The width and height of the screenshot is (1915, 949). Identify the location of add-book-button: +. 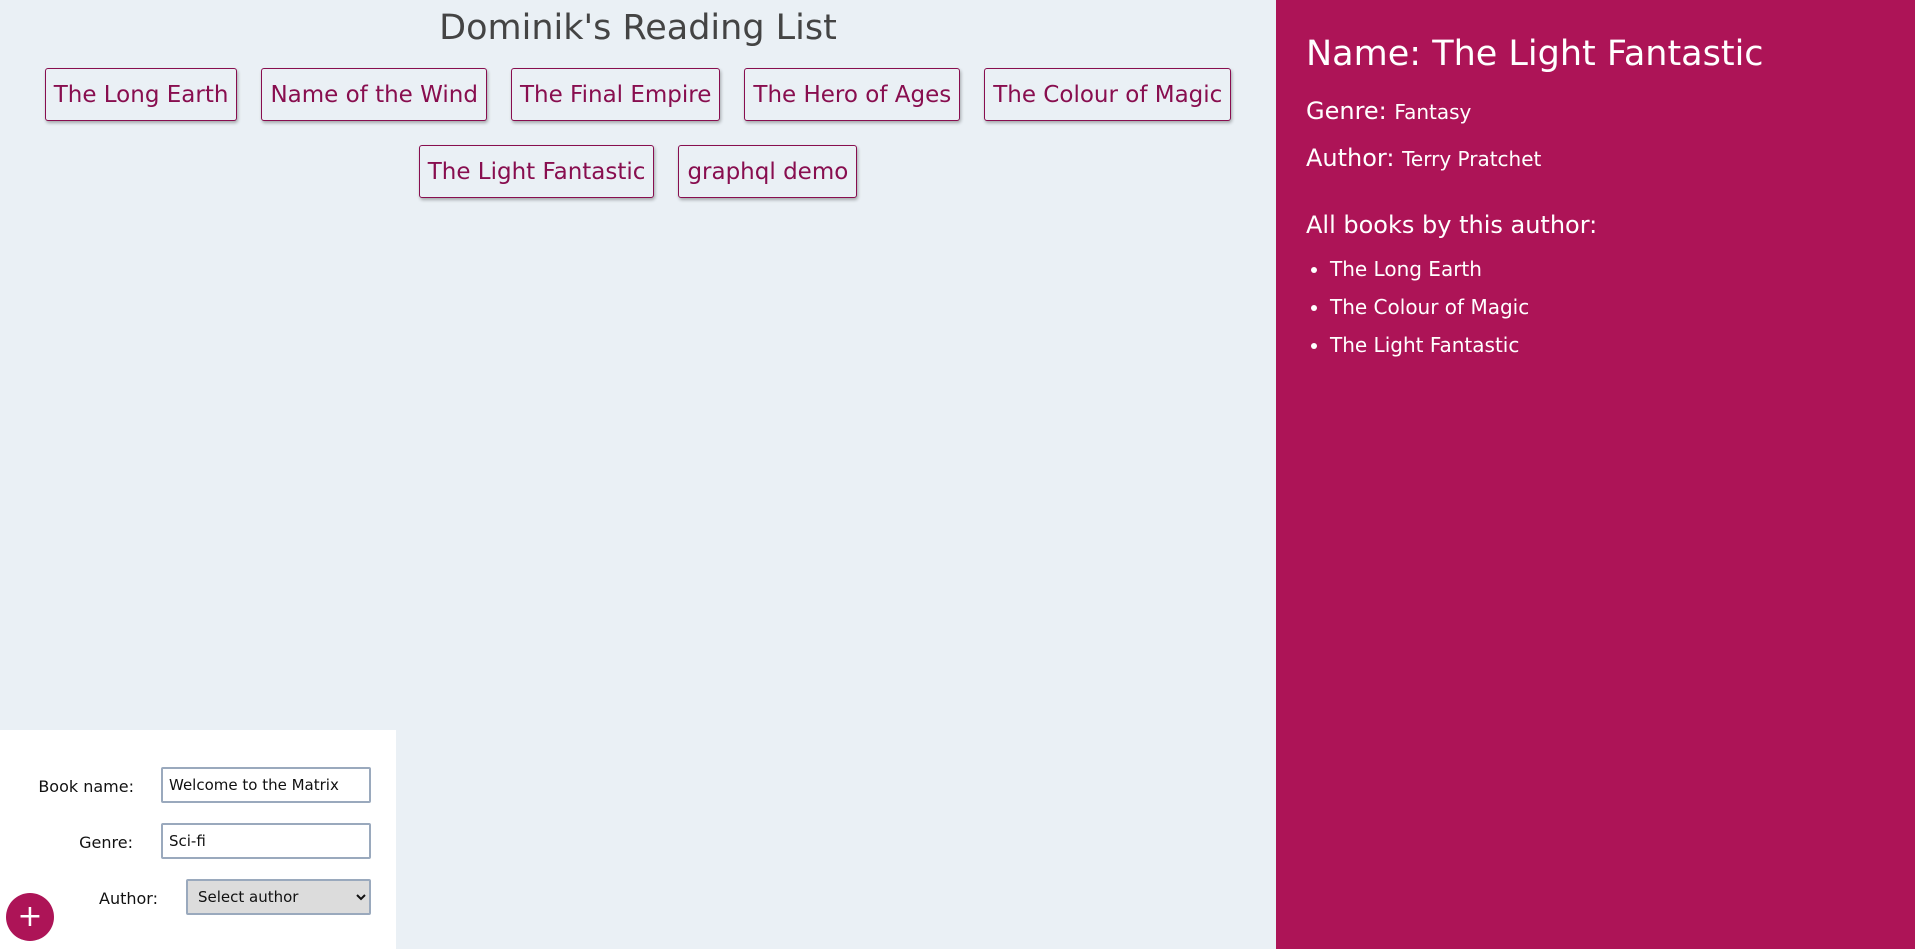
(30, 917).